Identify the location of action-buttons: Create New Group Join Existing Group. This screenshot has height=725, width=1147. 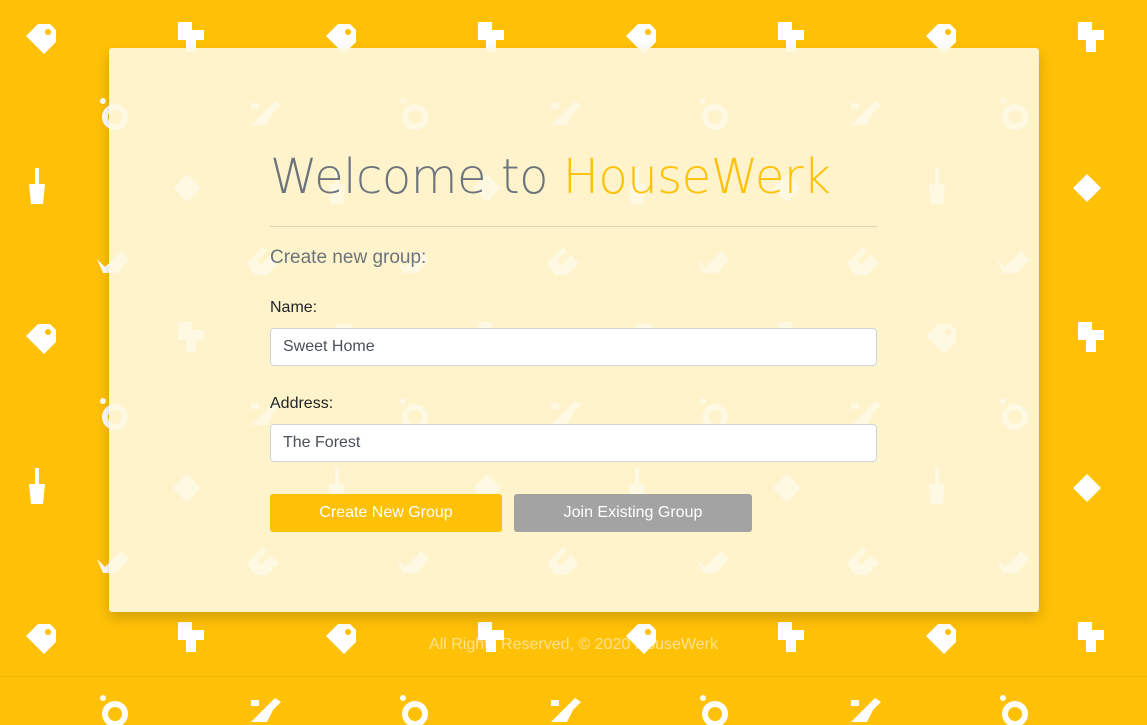
(573, 513).